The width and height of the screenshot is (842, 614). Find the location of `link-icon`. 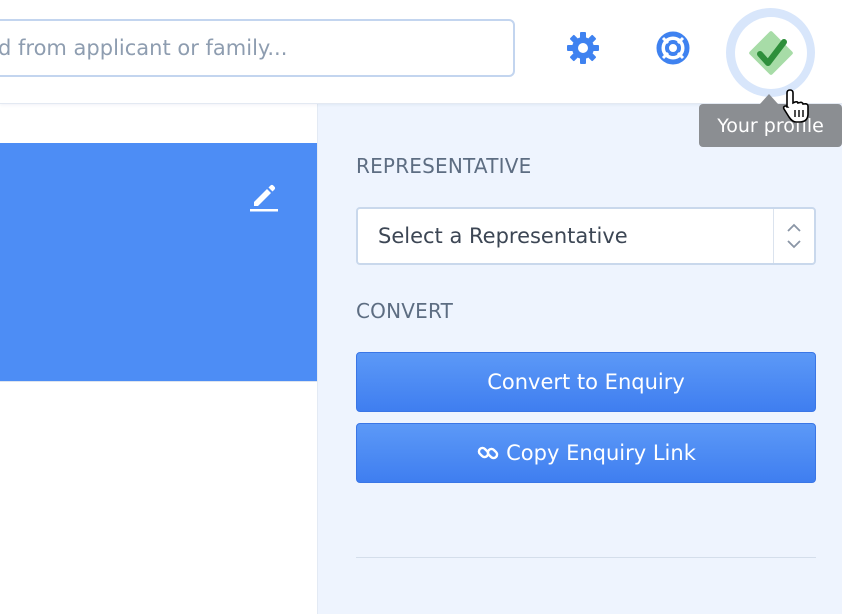

link-icon is located at coordinates (488, 453).